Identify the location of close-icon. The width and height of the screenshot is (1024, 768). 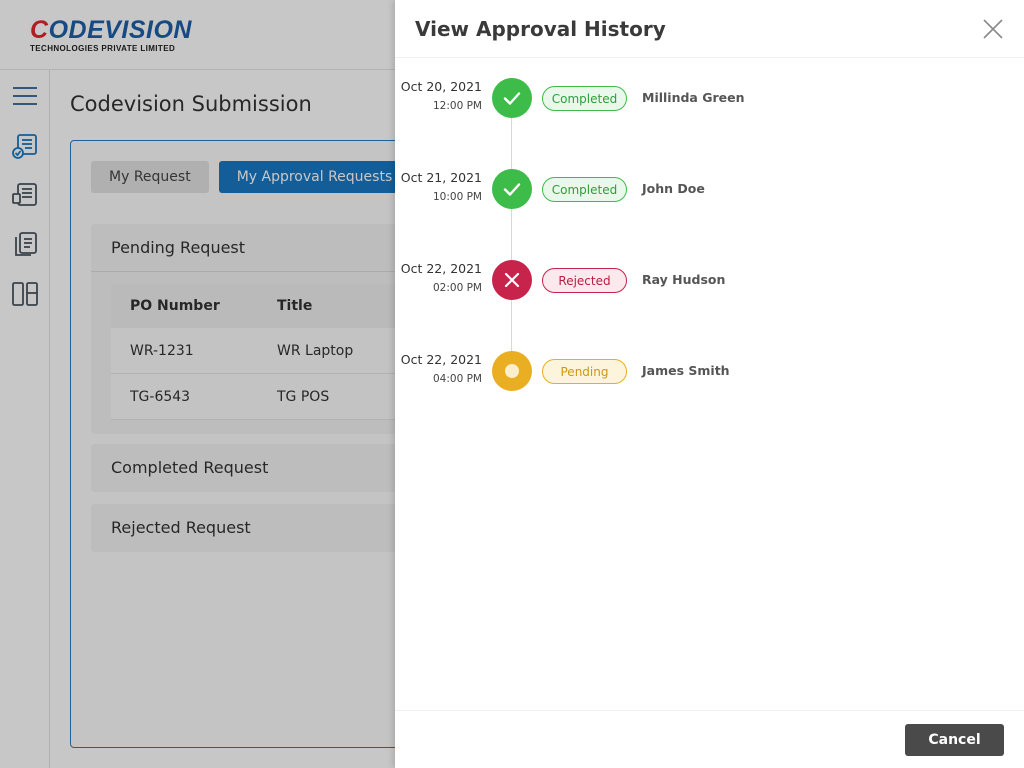
(993, 29).